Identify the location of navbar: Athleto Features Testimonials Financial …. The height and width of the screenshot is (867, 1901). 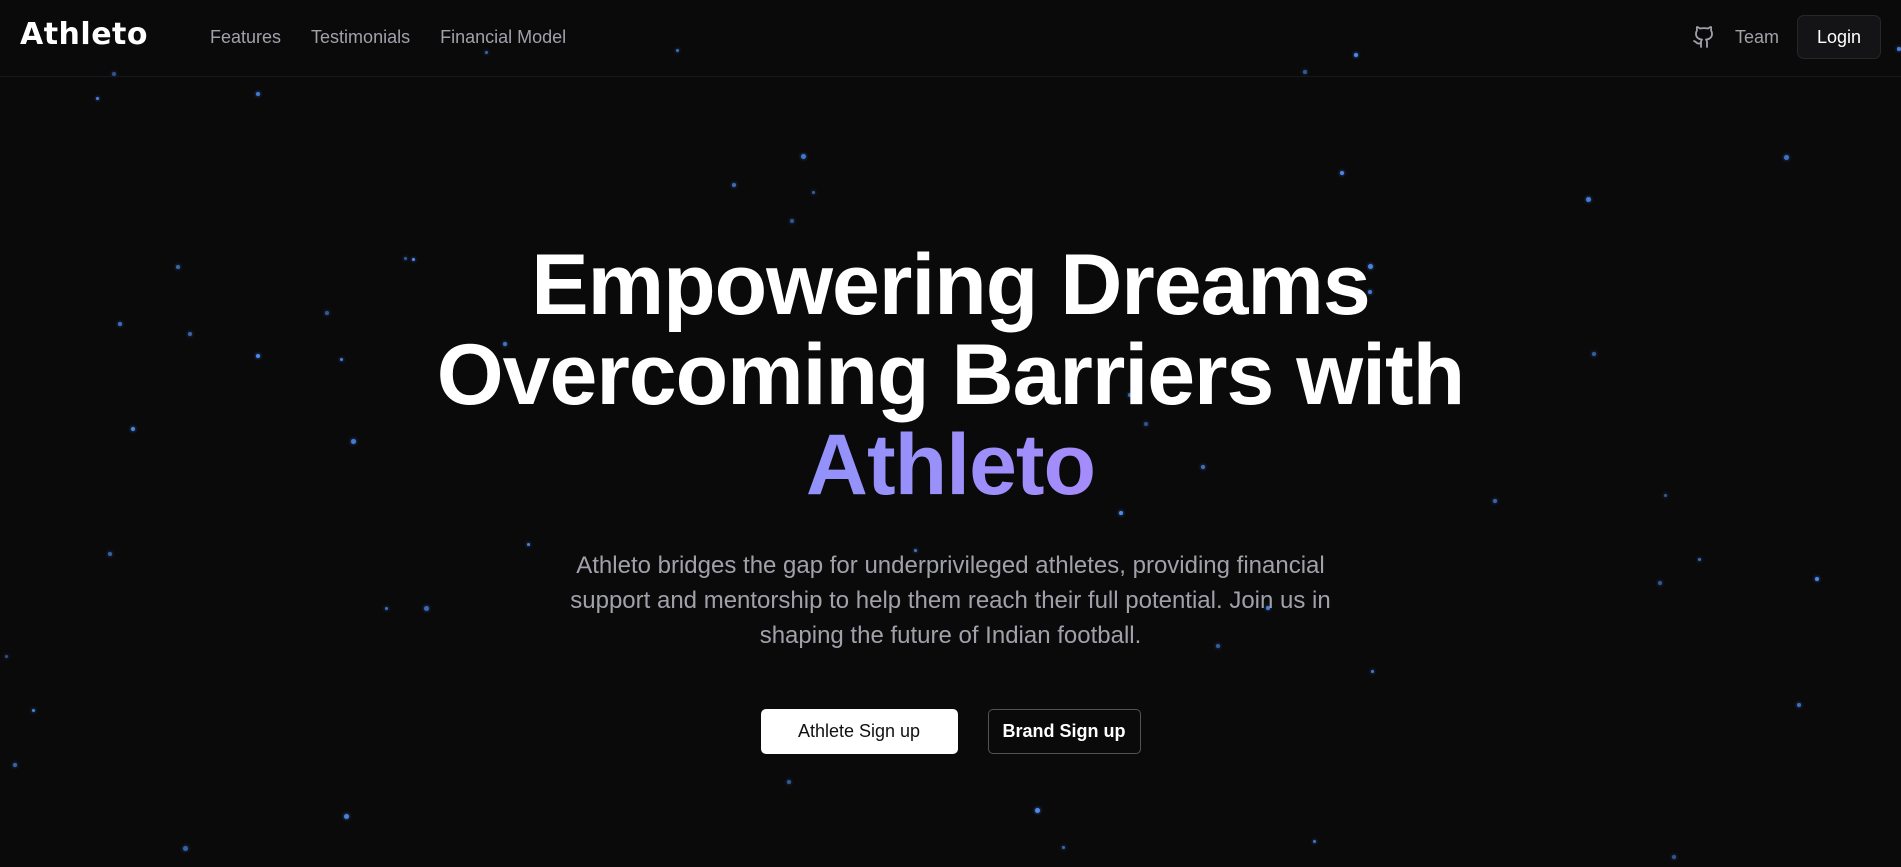
(950, 38).